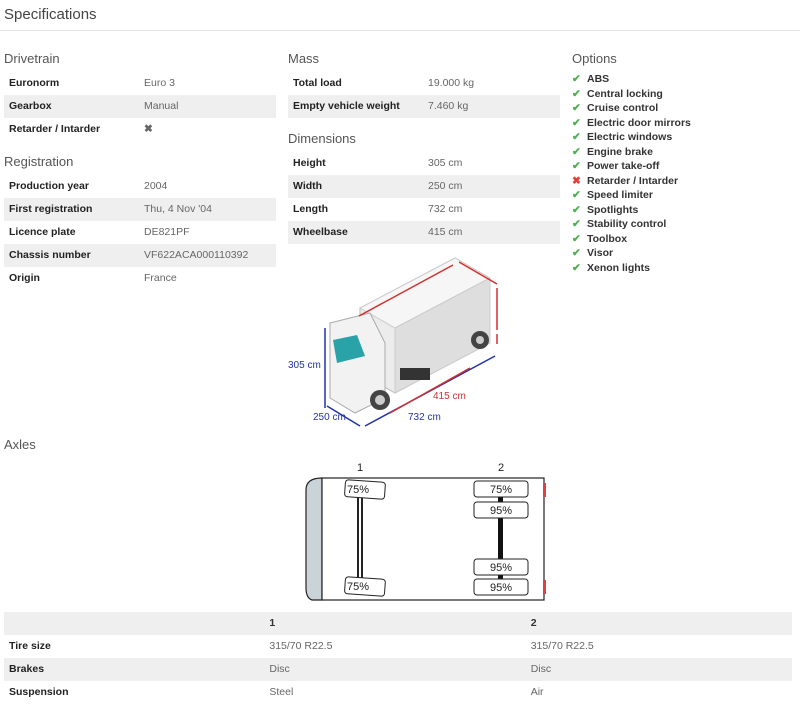 Image resolution: width=800 pixels, height=704 pixels. Describe the element at coordinates (50, 14) in the screenshot. I see `page-title: Specifications` at that location.